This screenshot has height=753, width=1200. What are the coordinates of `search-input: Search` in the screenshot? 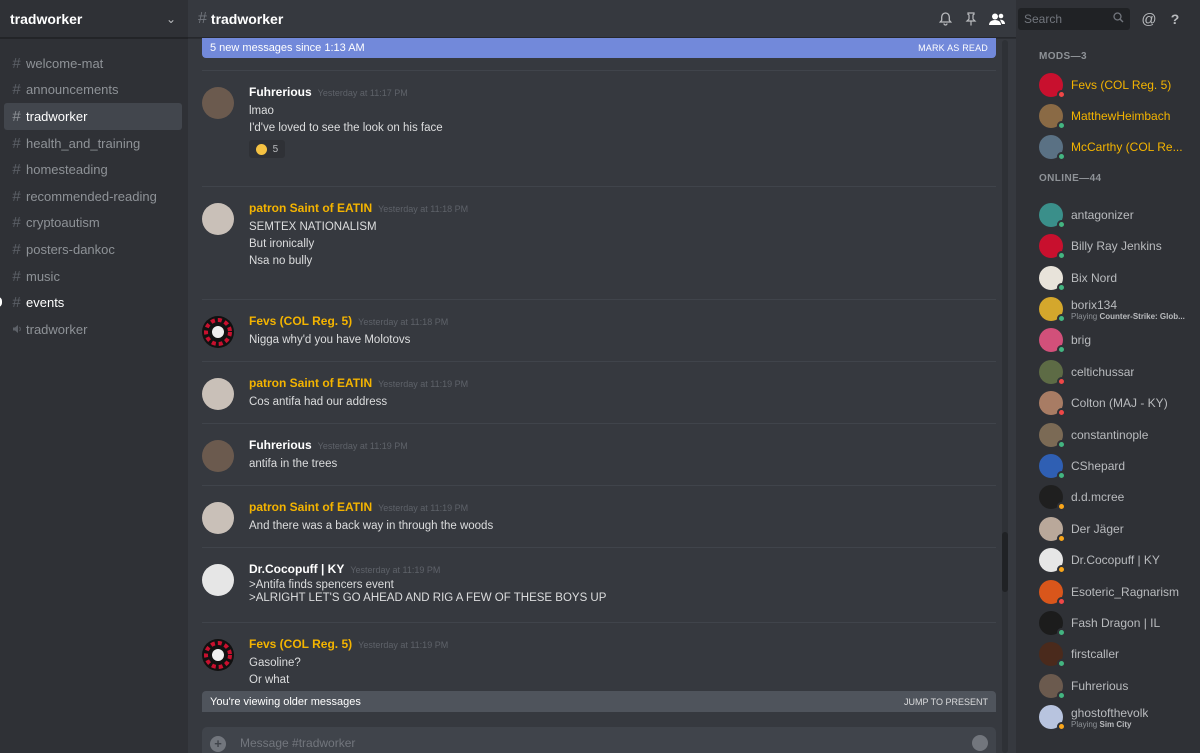 It's located at (1074, 19).